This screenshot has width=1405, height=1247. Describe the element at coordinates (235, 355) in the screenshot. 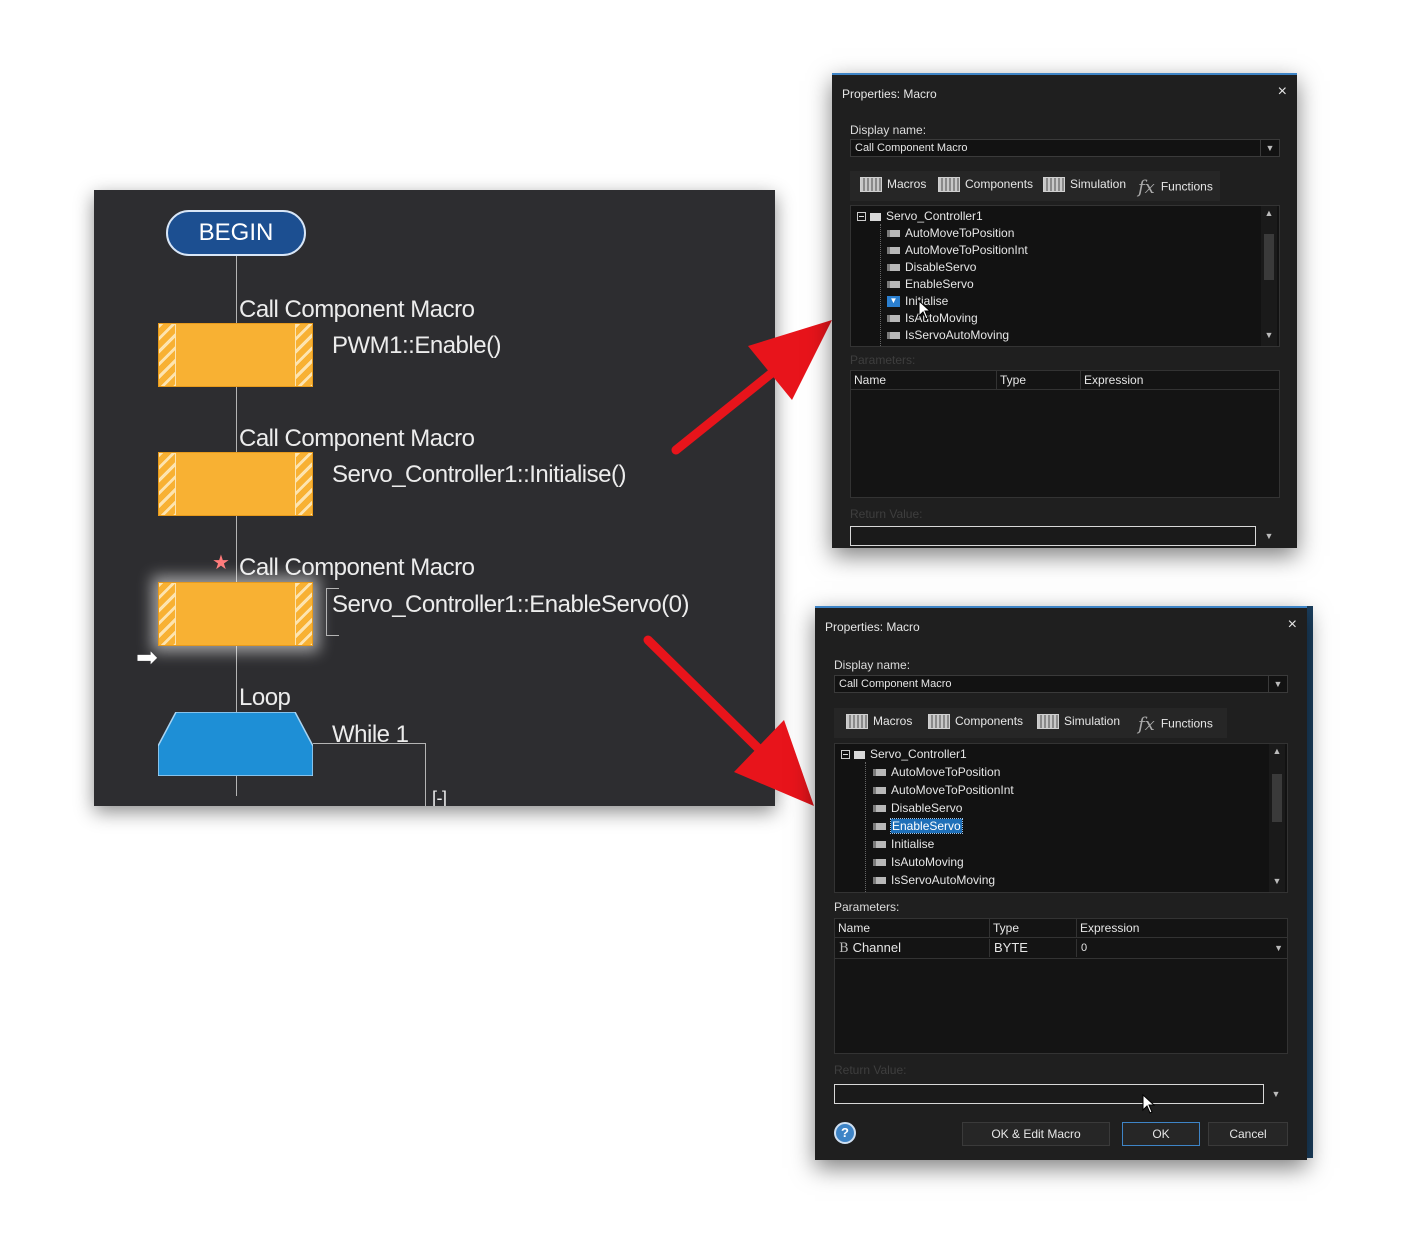

I see `block1-macro-icon` at that location.